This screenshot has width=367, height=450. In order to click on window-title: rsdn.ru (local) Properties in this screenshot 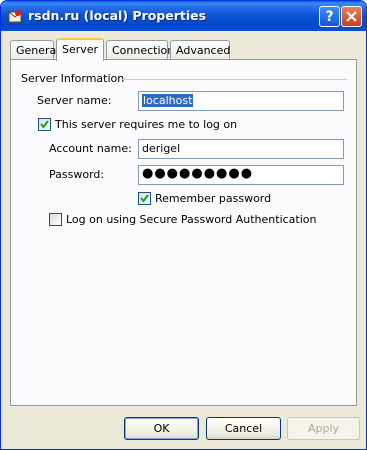, I will do `click(117, 15)`.